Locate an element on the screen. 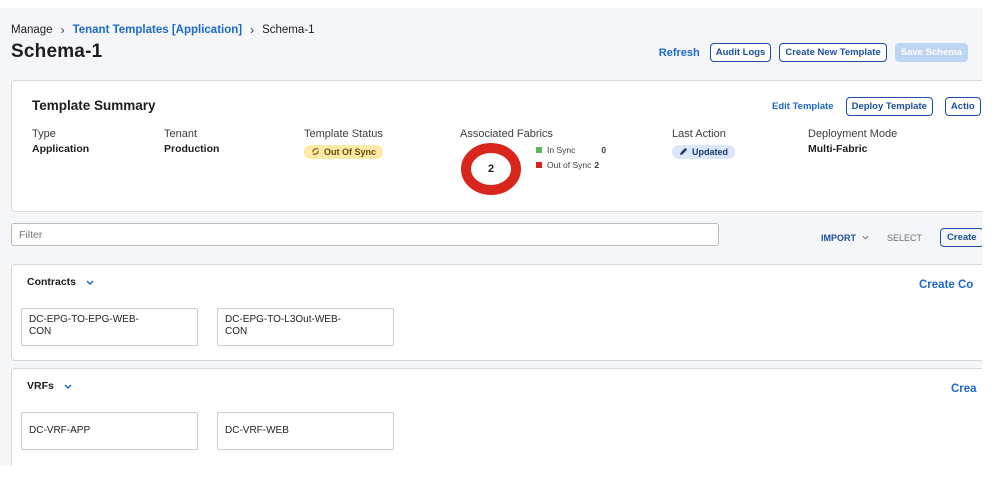  import-dropdown: IMPORT is located at coordinates (845, 238).